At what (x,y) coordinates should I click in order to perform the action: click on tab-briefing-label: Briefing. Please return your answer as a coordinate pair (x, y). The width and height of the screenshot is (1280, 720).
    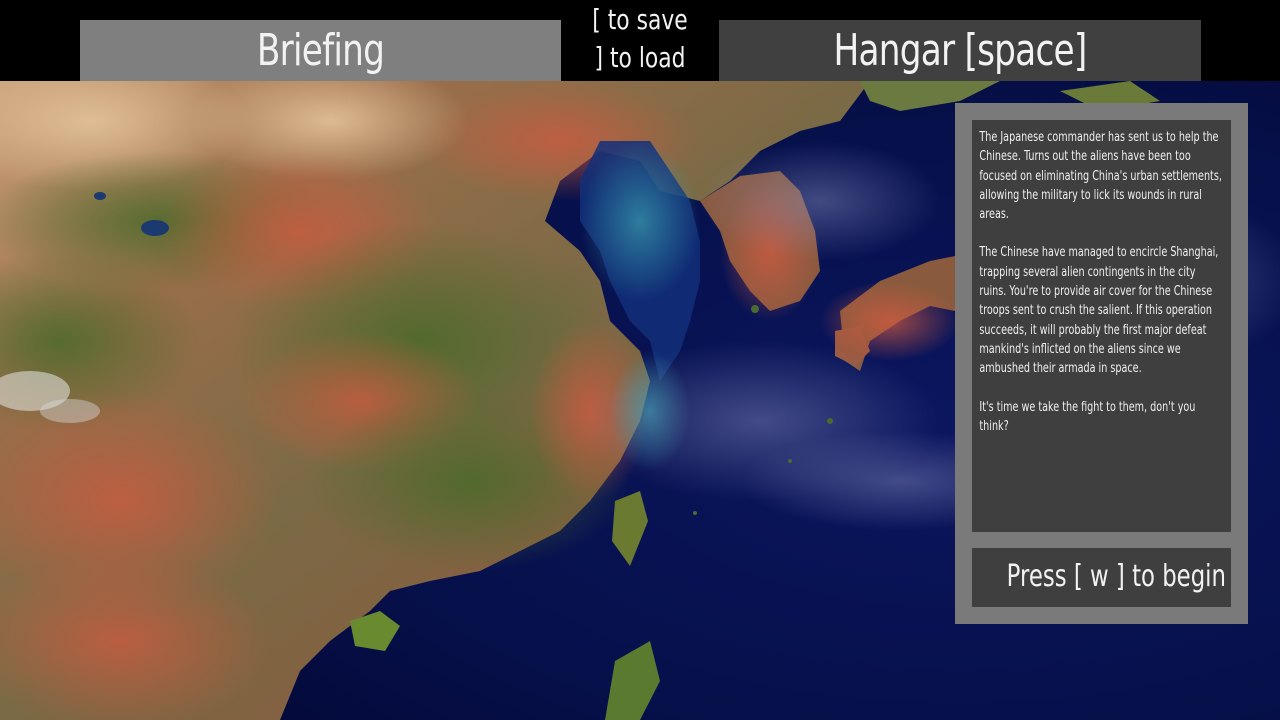
    Looking at the image, I should click on (320, 50).